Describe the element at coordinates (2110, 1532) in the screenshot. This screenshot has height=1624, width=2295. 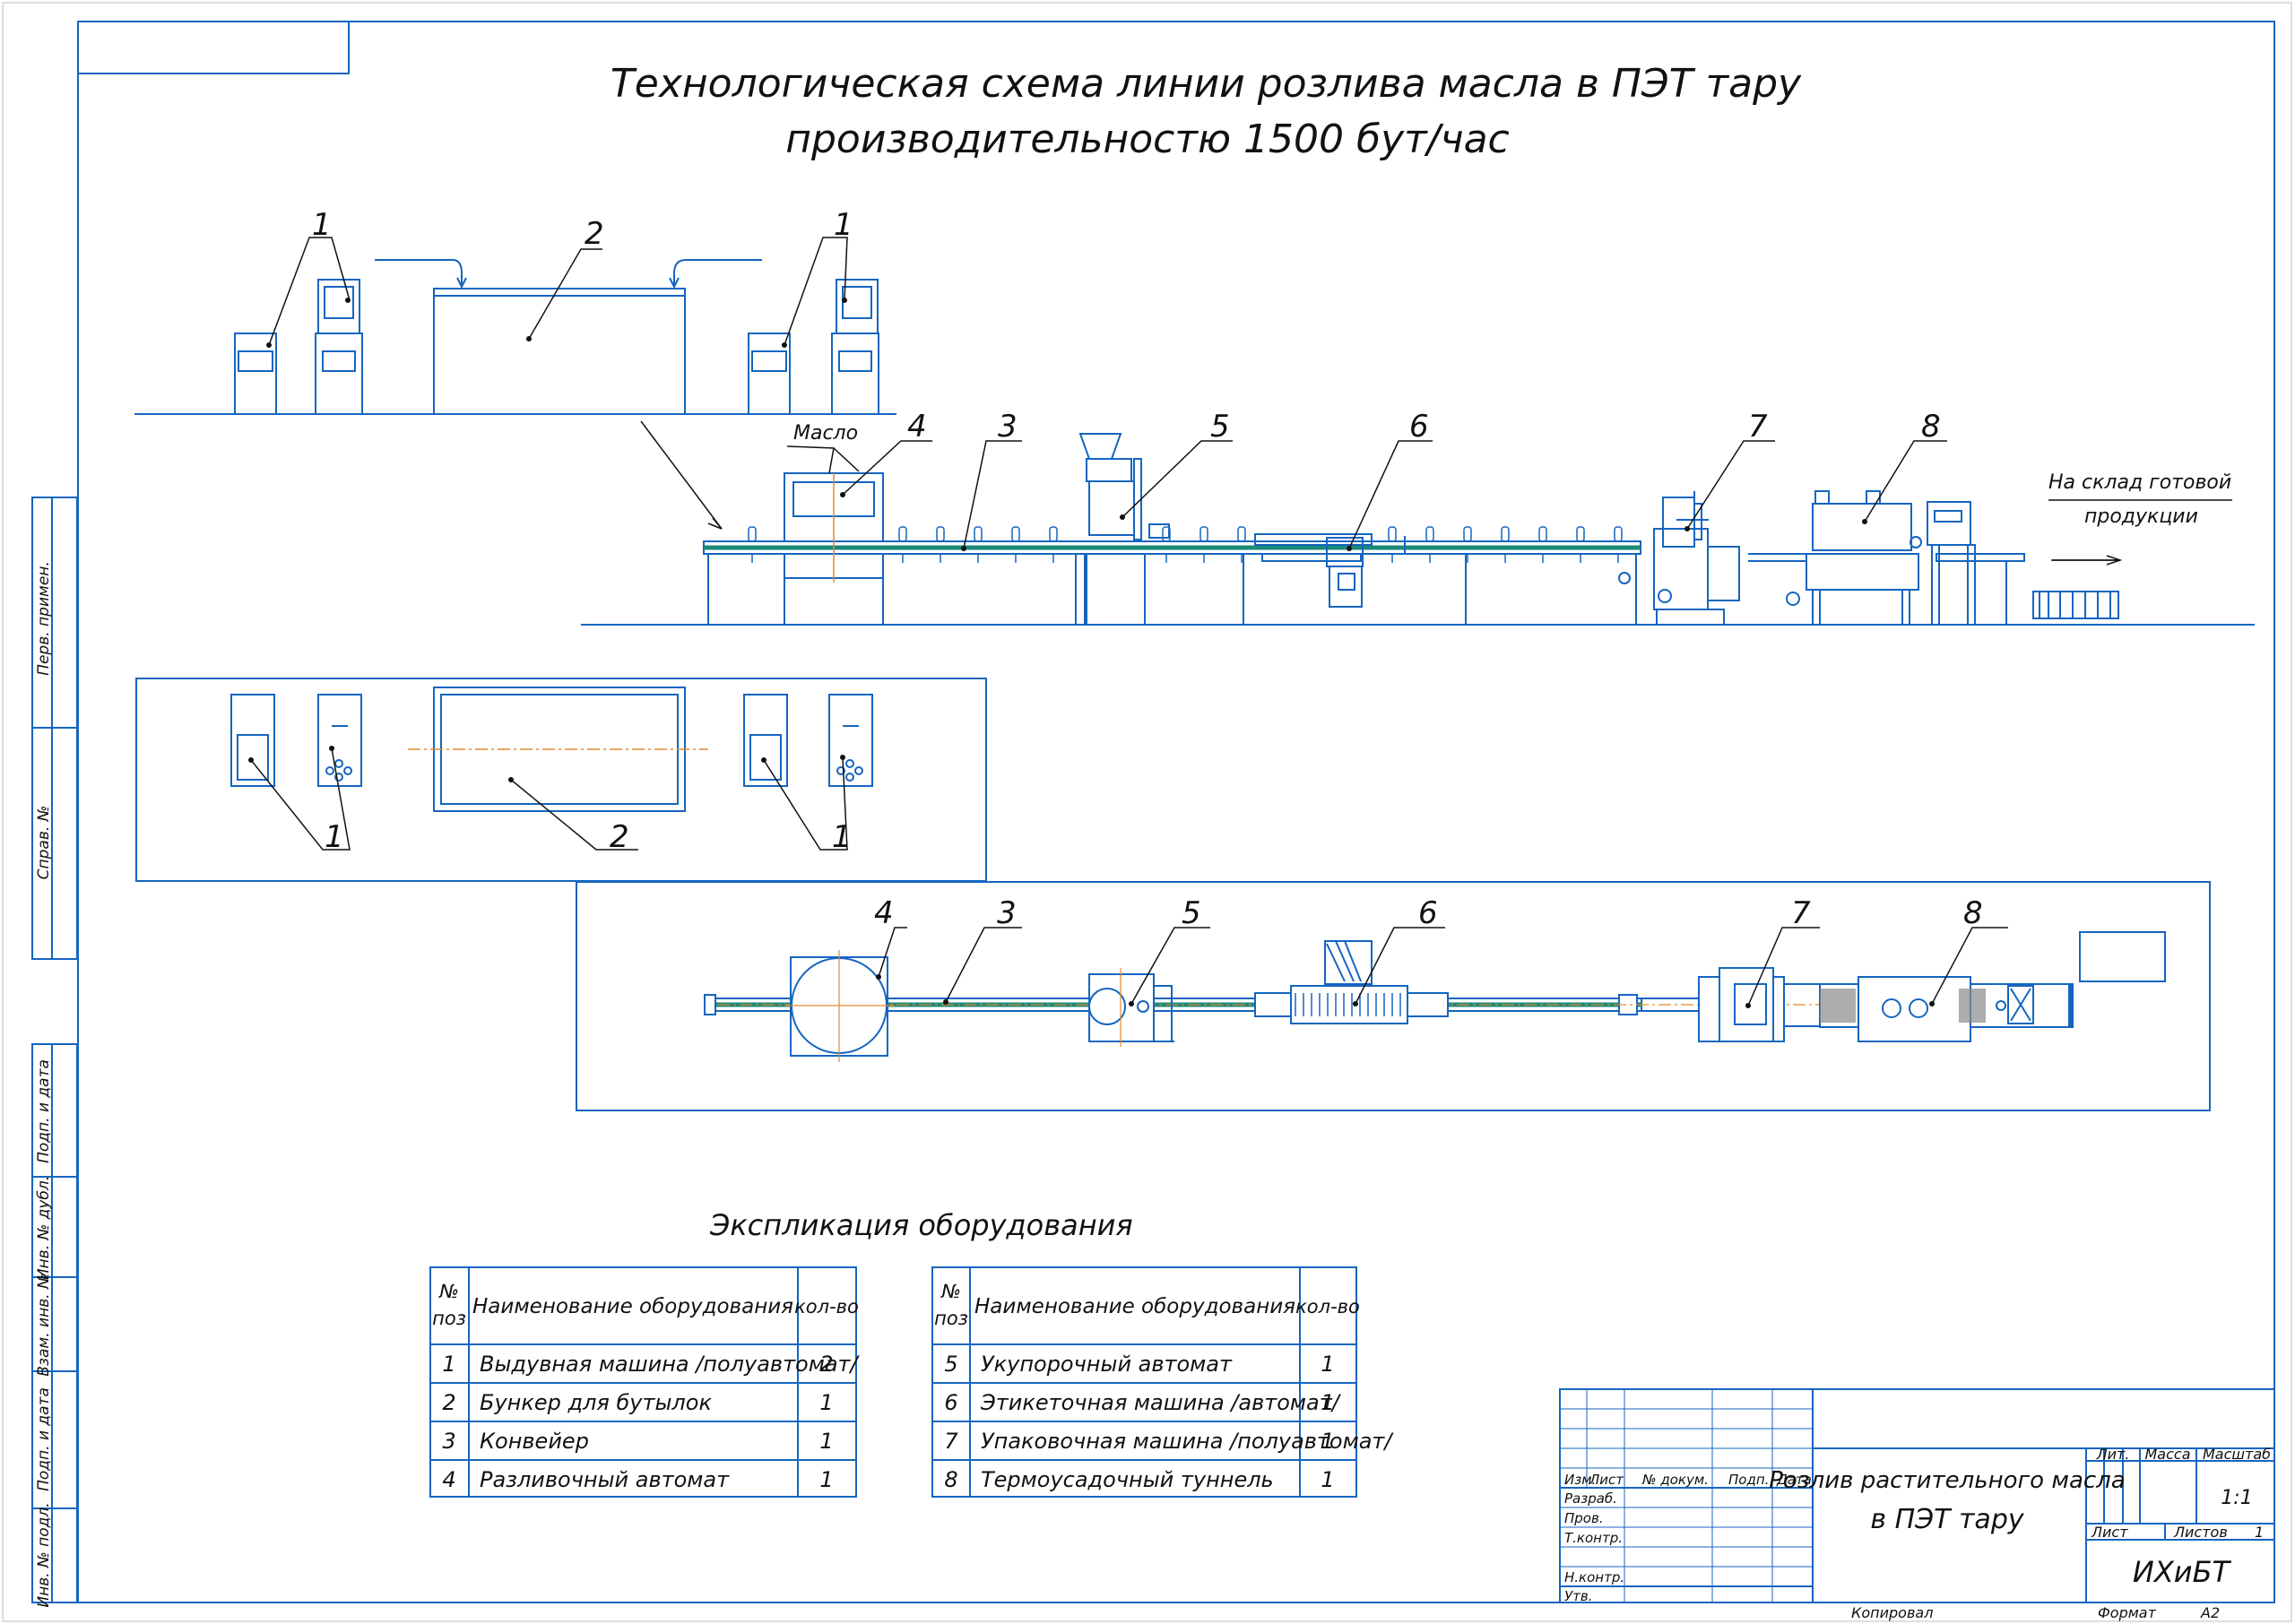
I see `tb-list-label: Лист` at that location.